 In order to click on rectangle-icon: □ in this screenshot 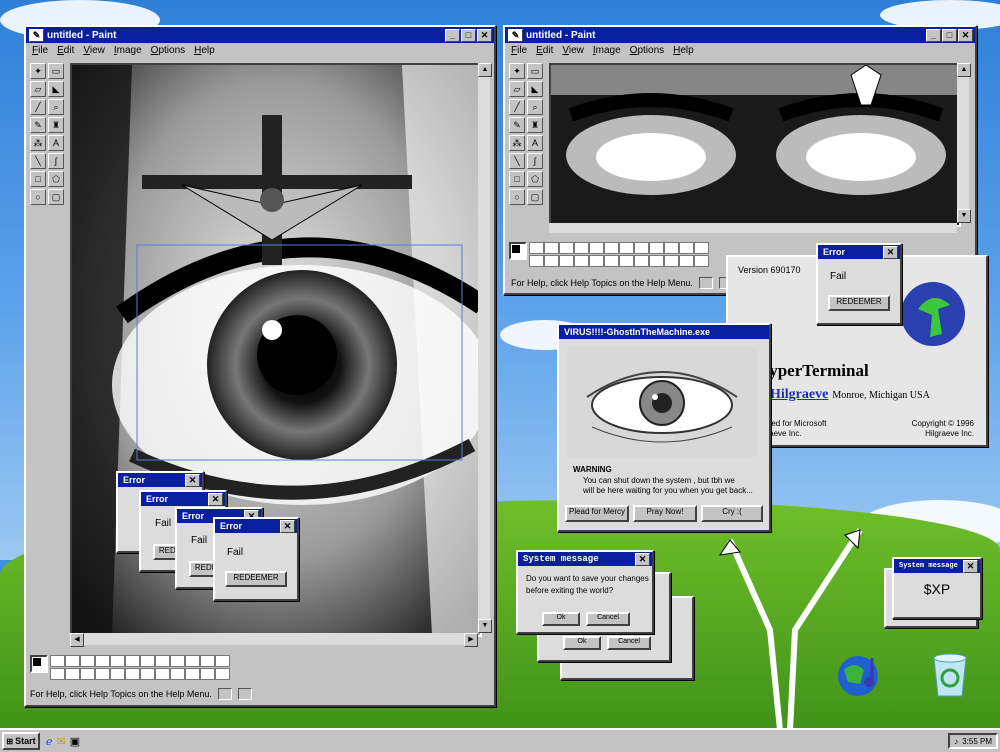, I will do `click(38, 179)`.